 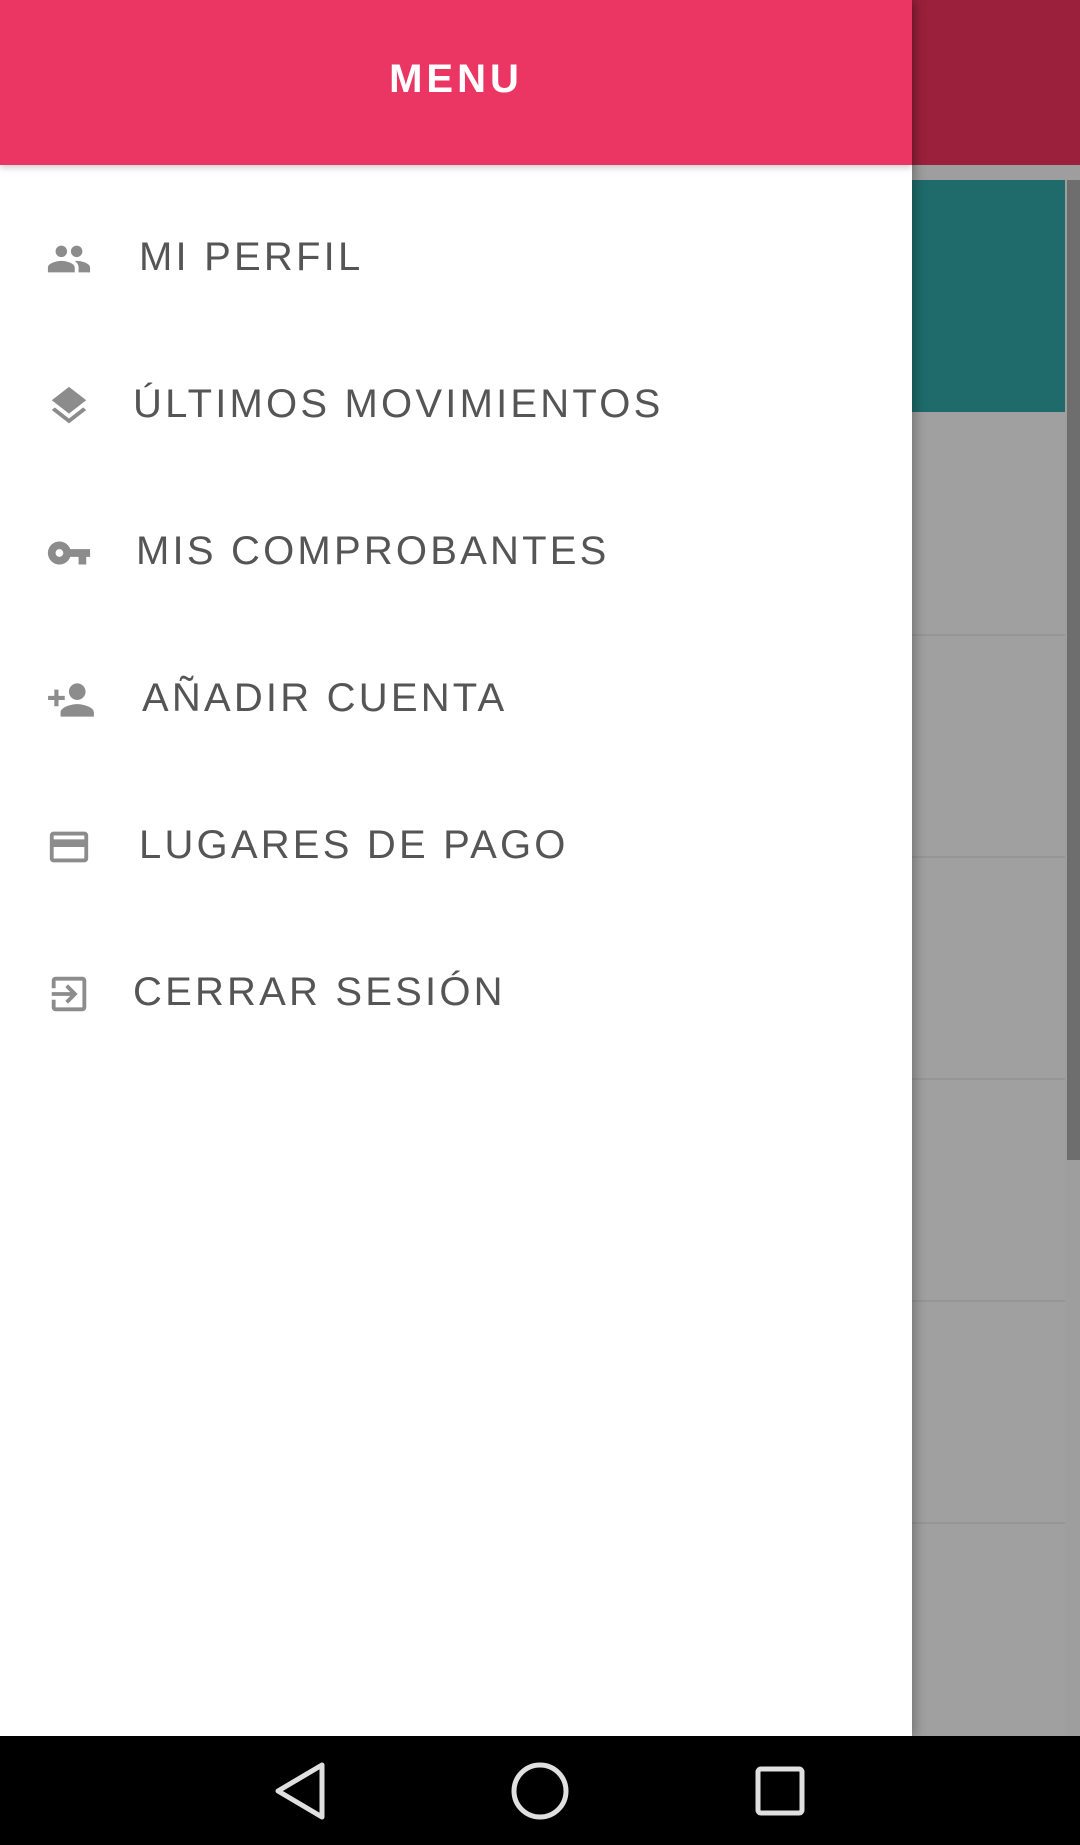 I want to click on menu-item-lugares-de-pago: LUGARES DE PAGO, so click(x=456, y=847).